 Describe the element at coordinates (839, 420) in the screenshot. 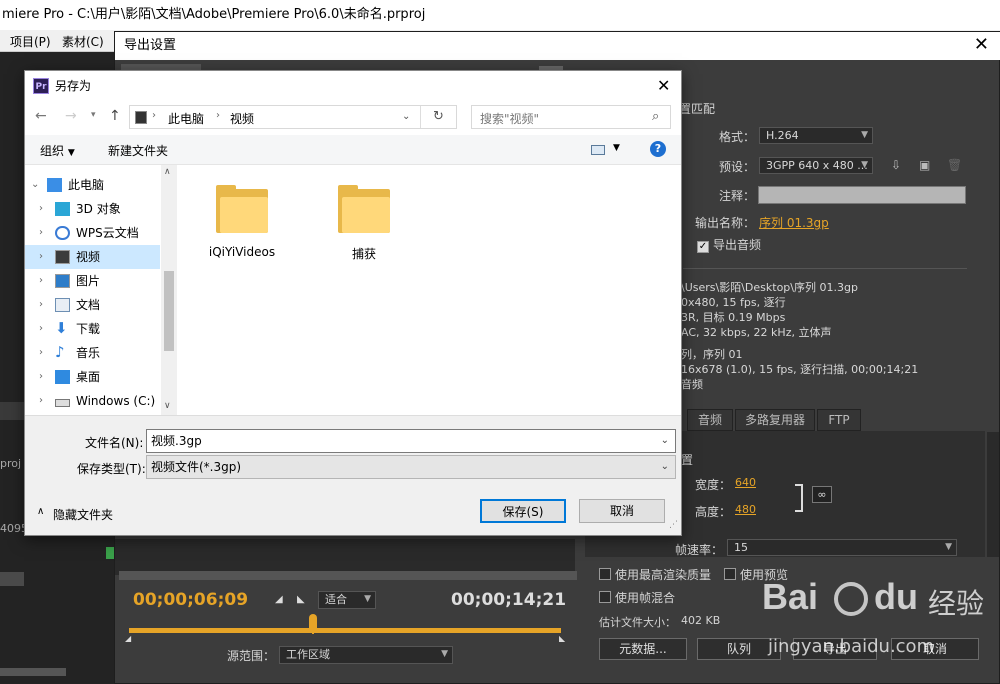

I see `tab-ftp: FTP` at that location.